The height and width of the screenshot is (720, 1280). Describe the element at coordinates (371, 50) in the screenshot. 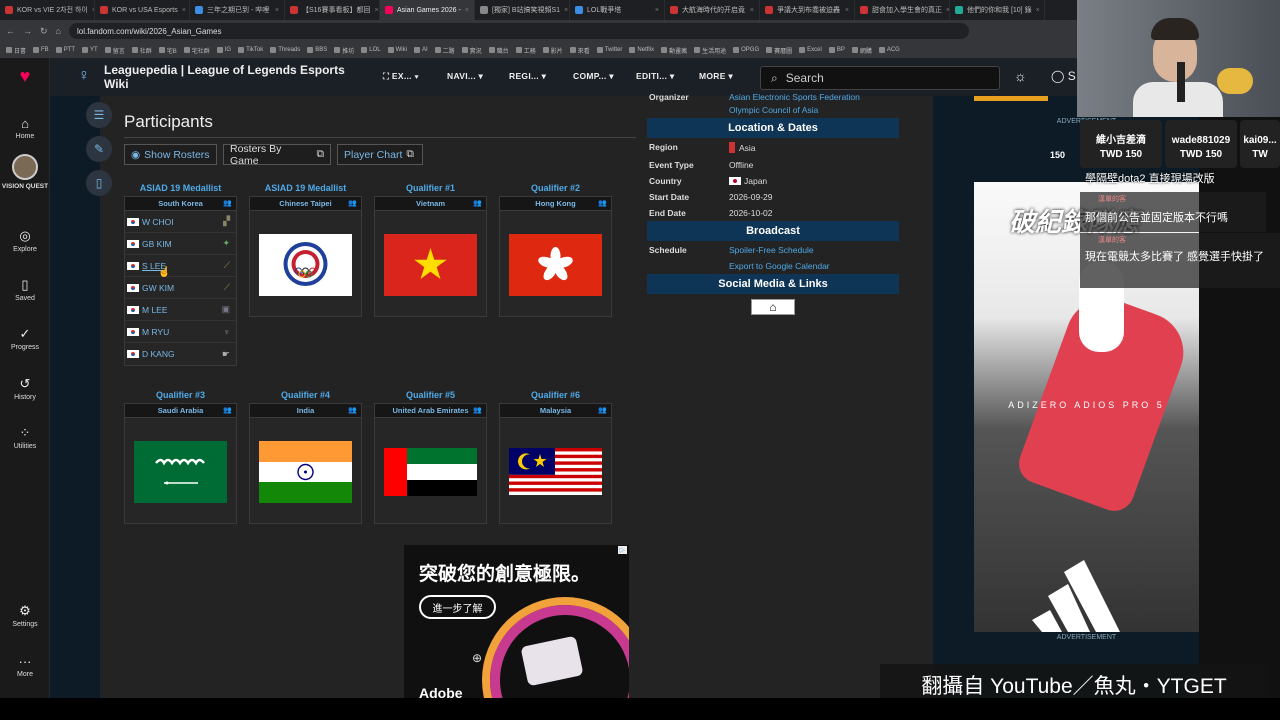

I see `bookmark-item: LOL` at that location.